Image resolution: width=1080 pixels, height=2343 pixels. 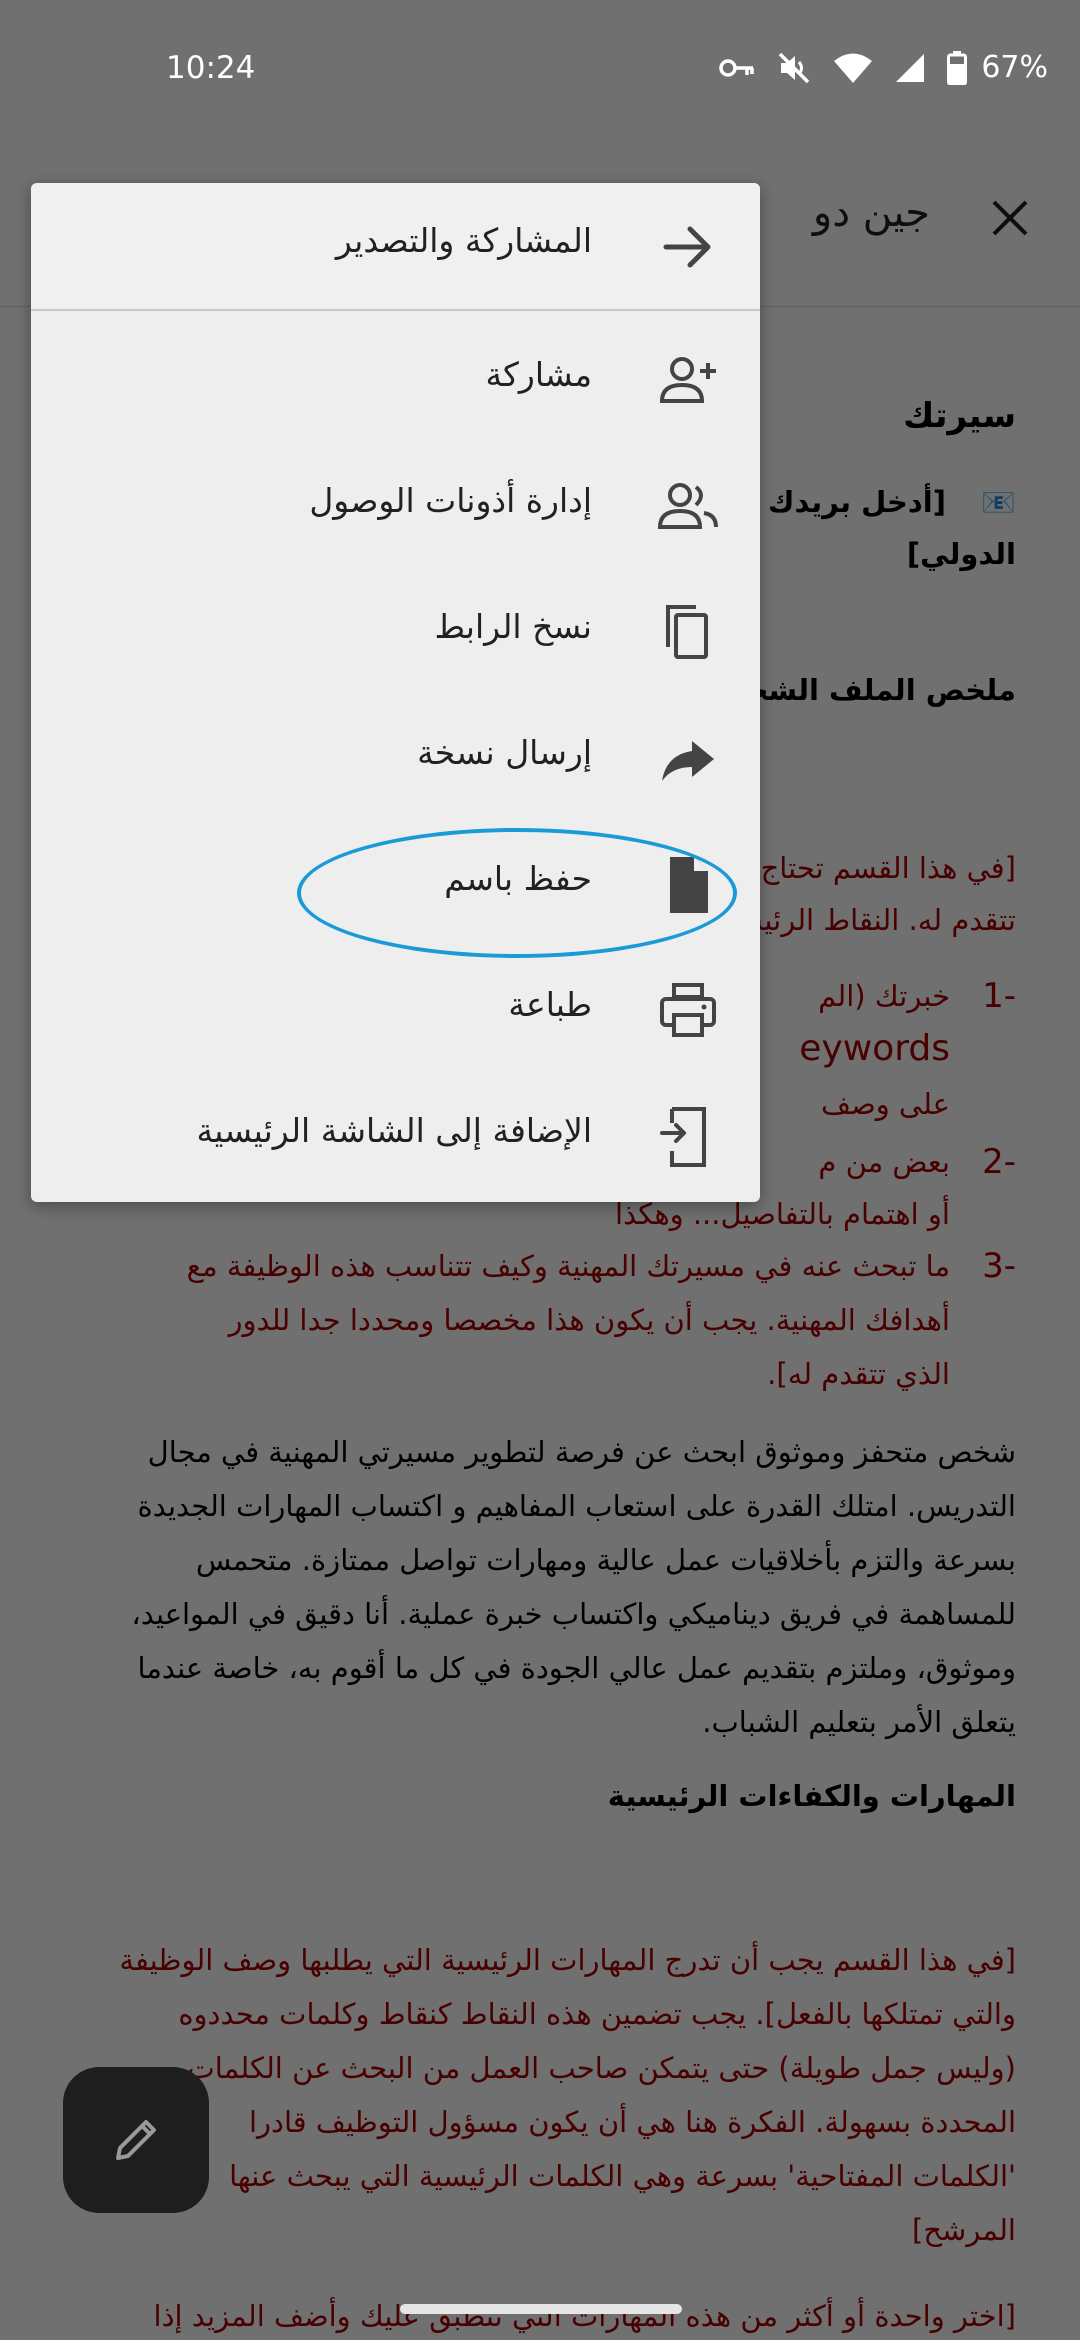 I want to click on list-number-2: -2, so click(x=999, y=1162).